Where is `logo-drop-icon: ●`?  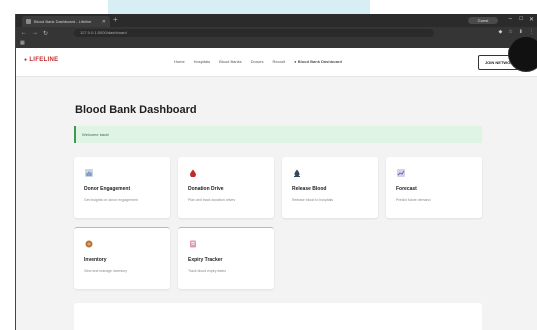
logo-drop-icon: ● is located at coordinates (26, 60).